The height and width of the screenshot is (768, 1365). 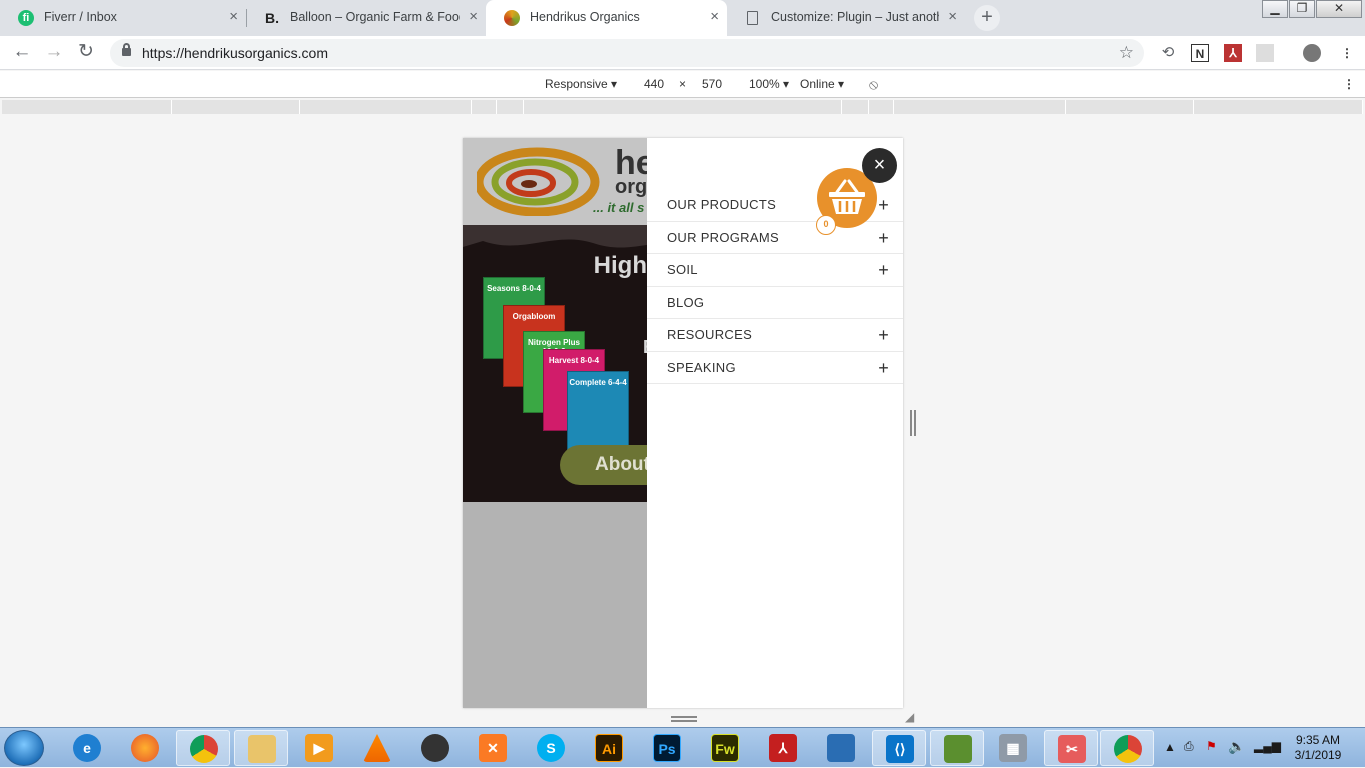 What do you see at coordinates (1318, 740) in the screenshot?
I see `clock-time: 9:35 AM` at bounding box center [1318, 740].